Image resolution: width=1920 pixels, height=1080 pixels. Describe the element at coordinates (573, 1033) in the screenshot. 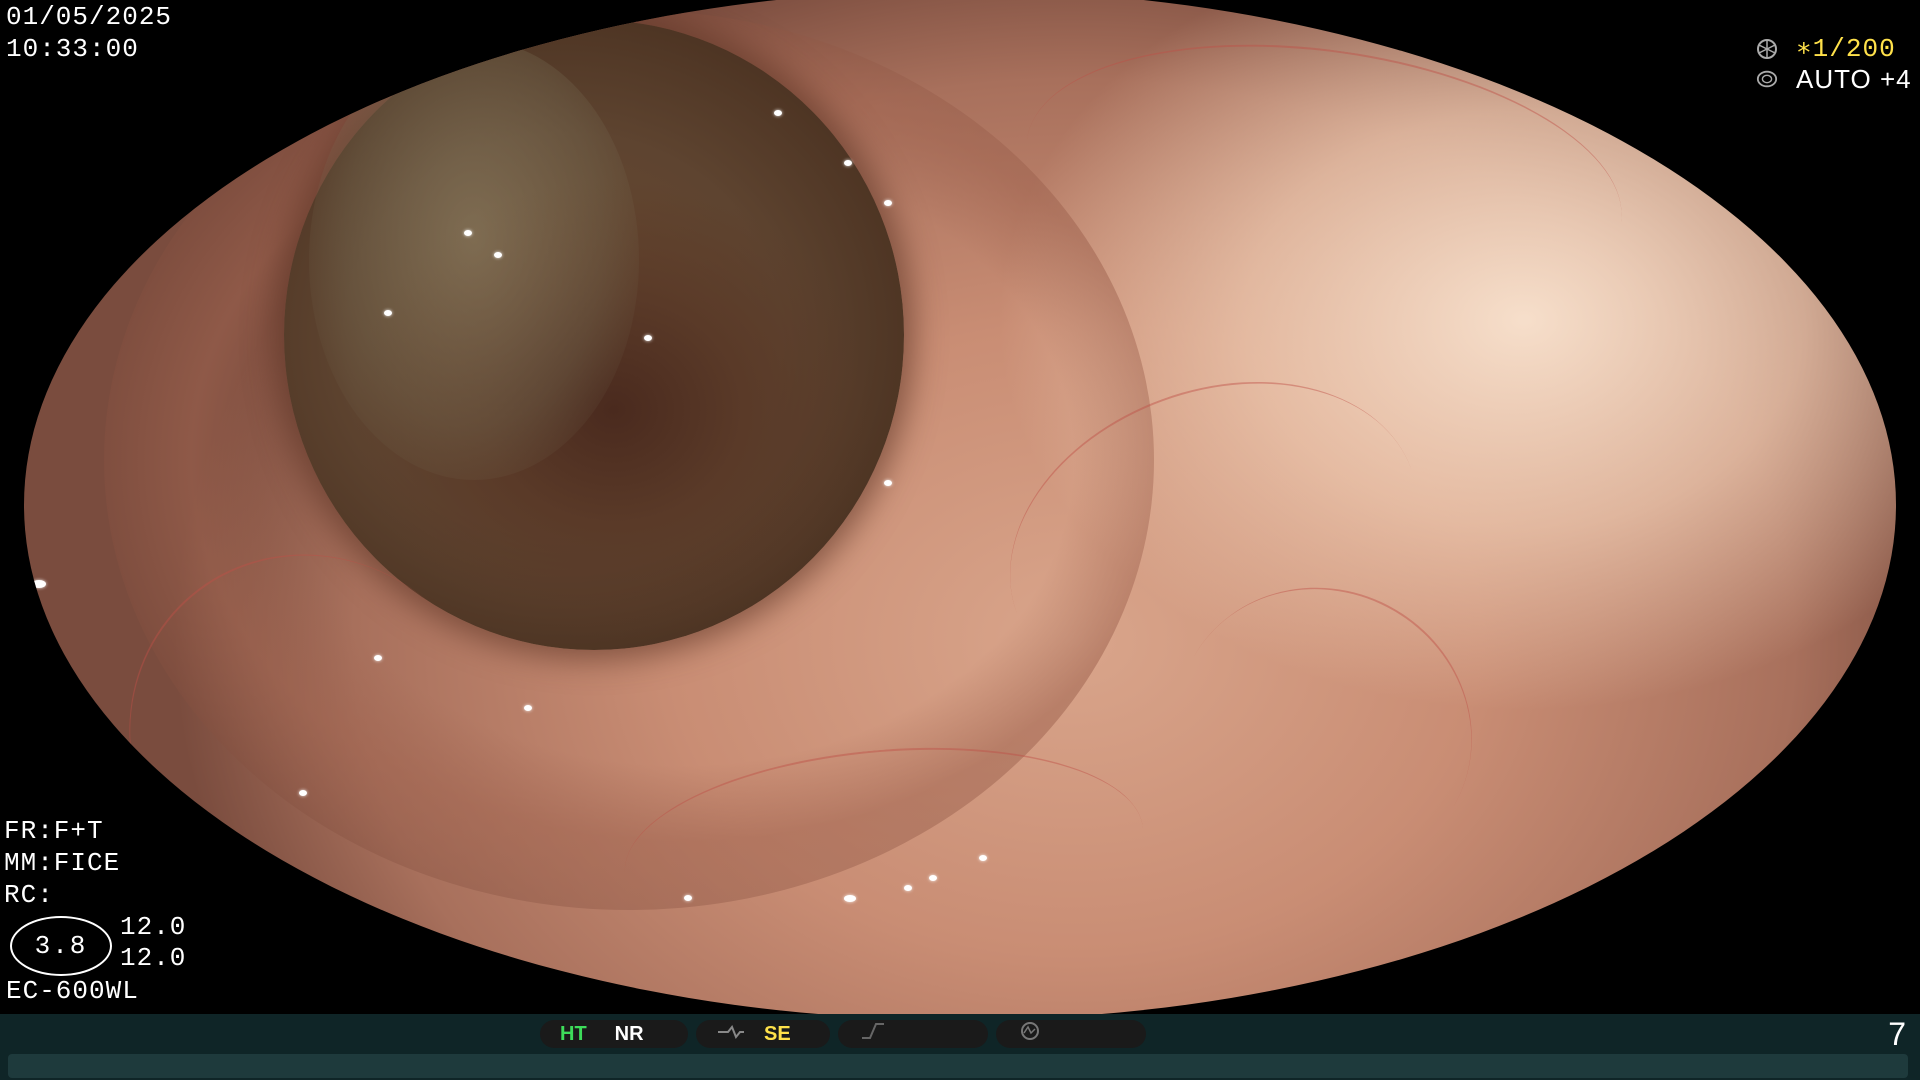

I see `ht-indicator: HT` at that location.